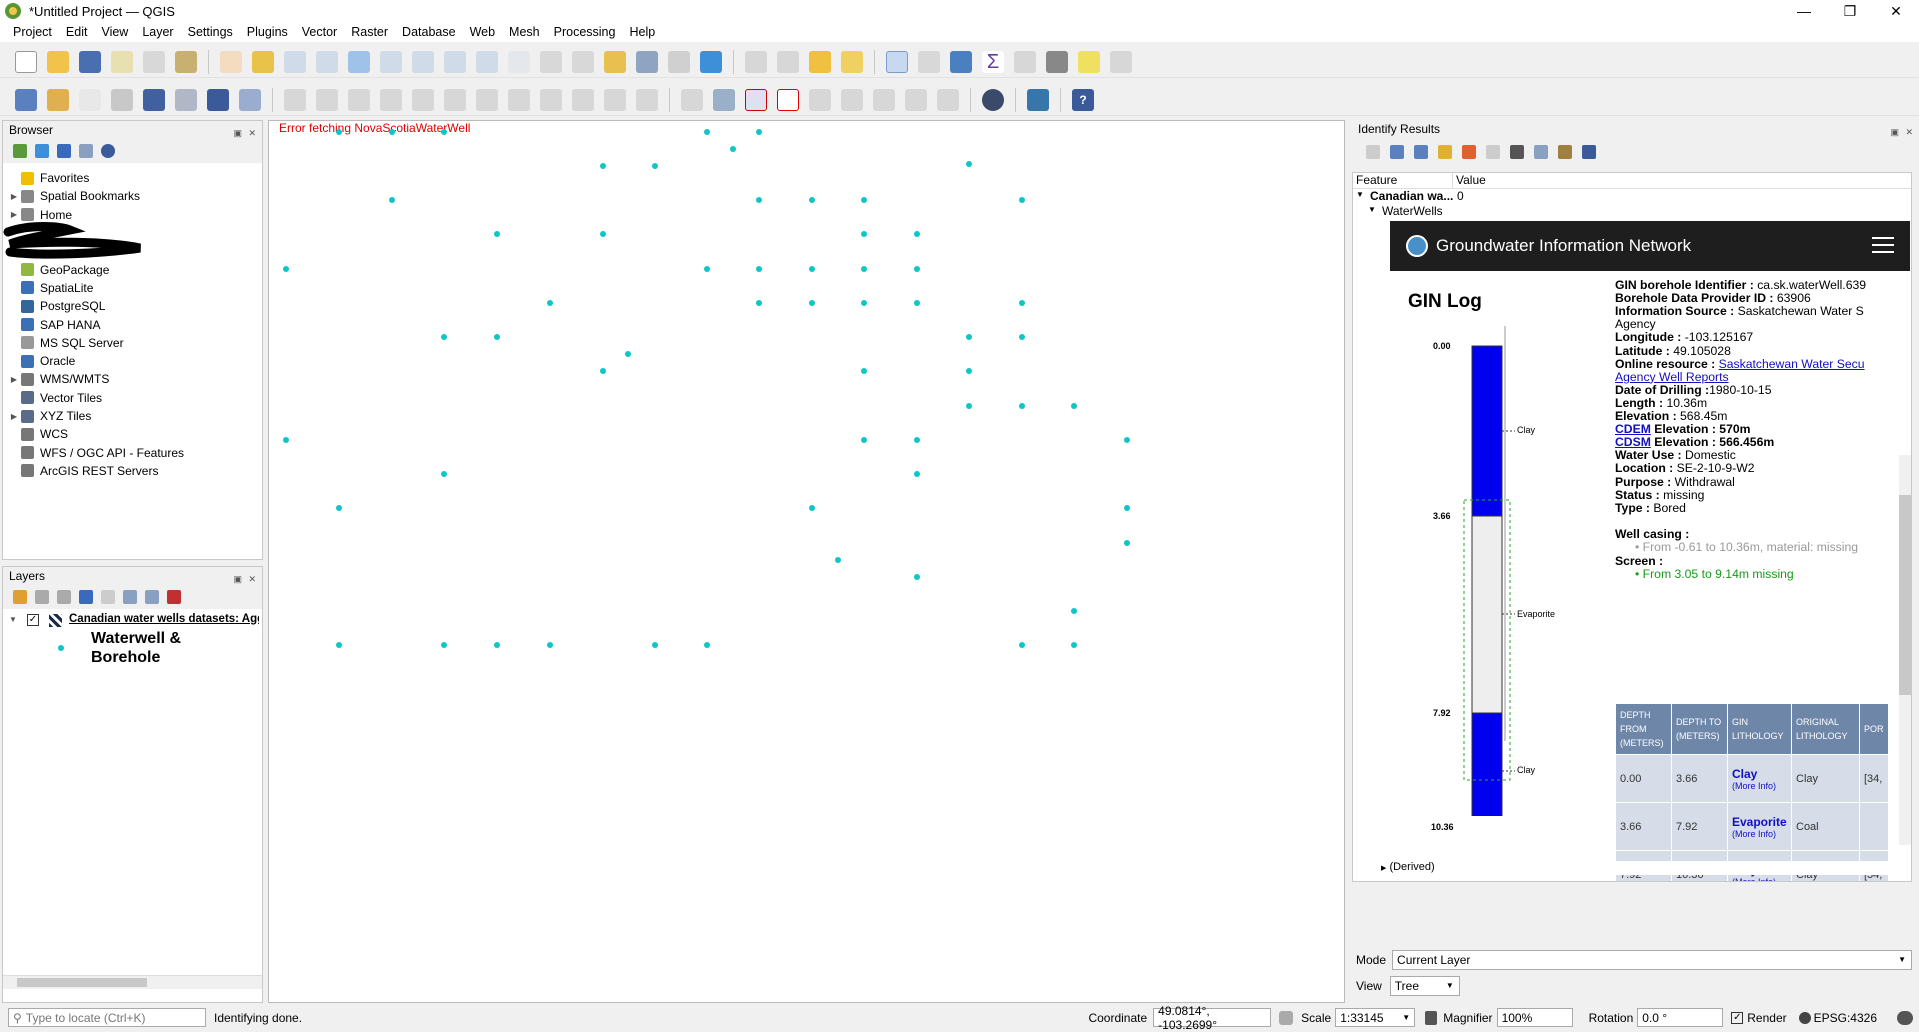 Image resolution: width=1919 pixels, height=1032 pixels. What do you see at coordinates (359, 61) in the screenshot?
I see `zoom-full-icon` at bounding box center [359, 61].